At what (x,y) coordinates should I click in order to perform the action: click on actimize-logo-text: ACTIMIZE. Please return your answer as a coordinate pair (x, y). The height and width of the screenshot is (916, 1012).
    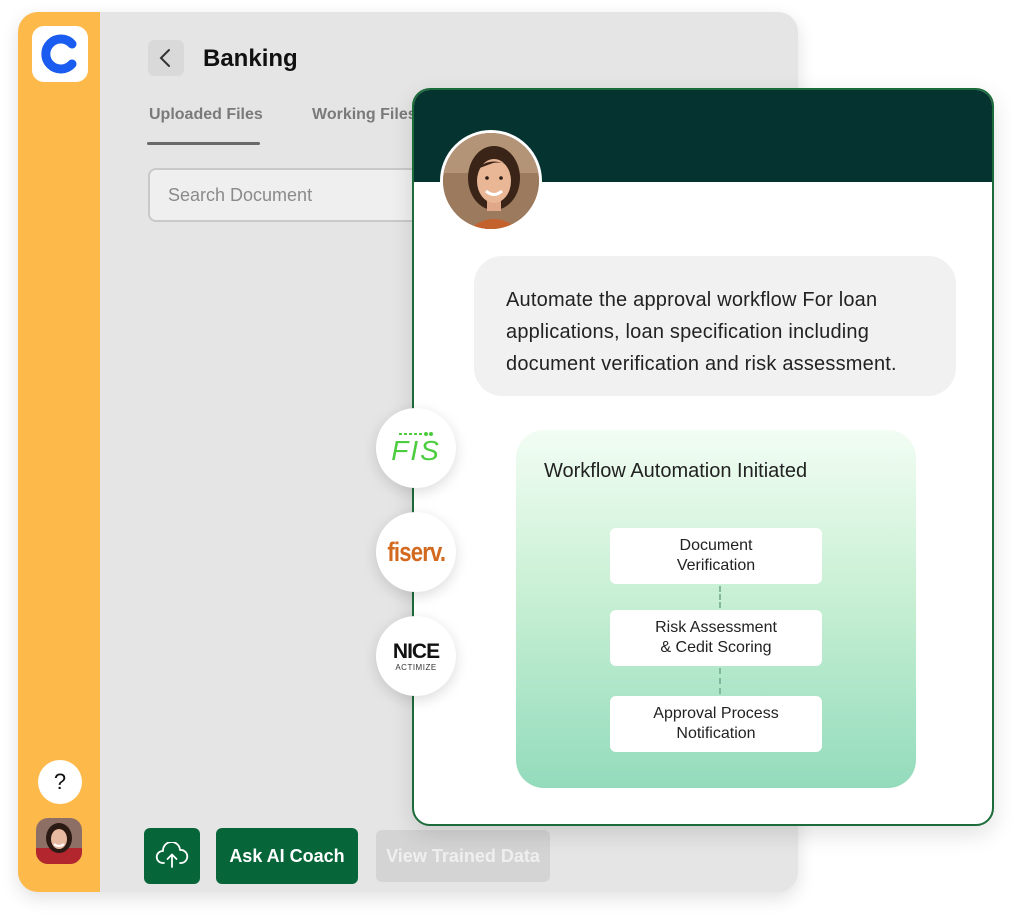
    Looking at the image, I should click on (416, 667).